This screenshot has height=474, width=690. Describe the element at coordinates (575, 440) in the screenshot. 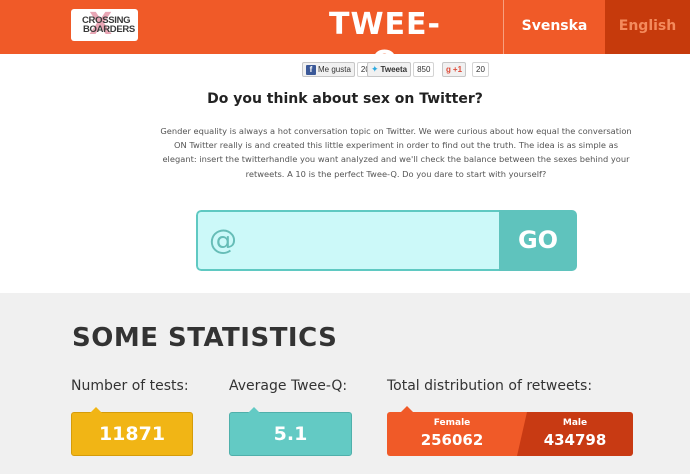

I see `male-value: 434798` at that location.